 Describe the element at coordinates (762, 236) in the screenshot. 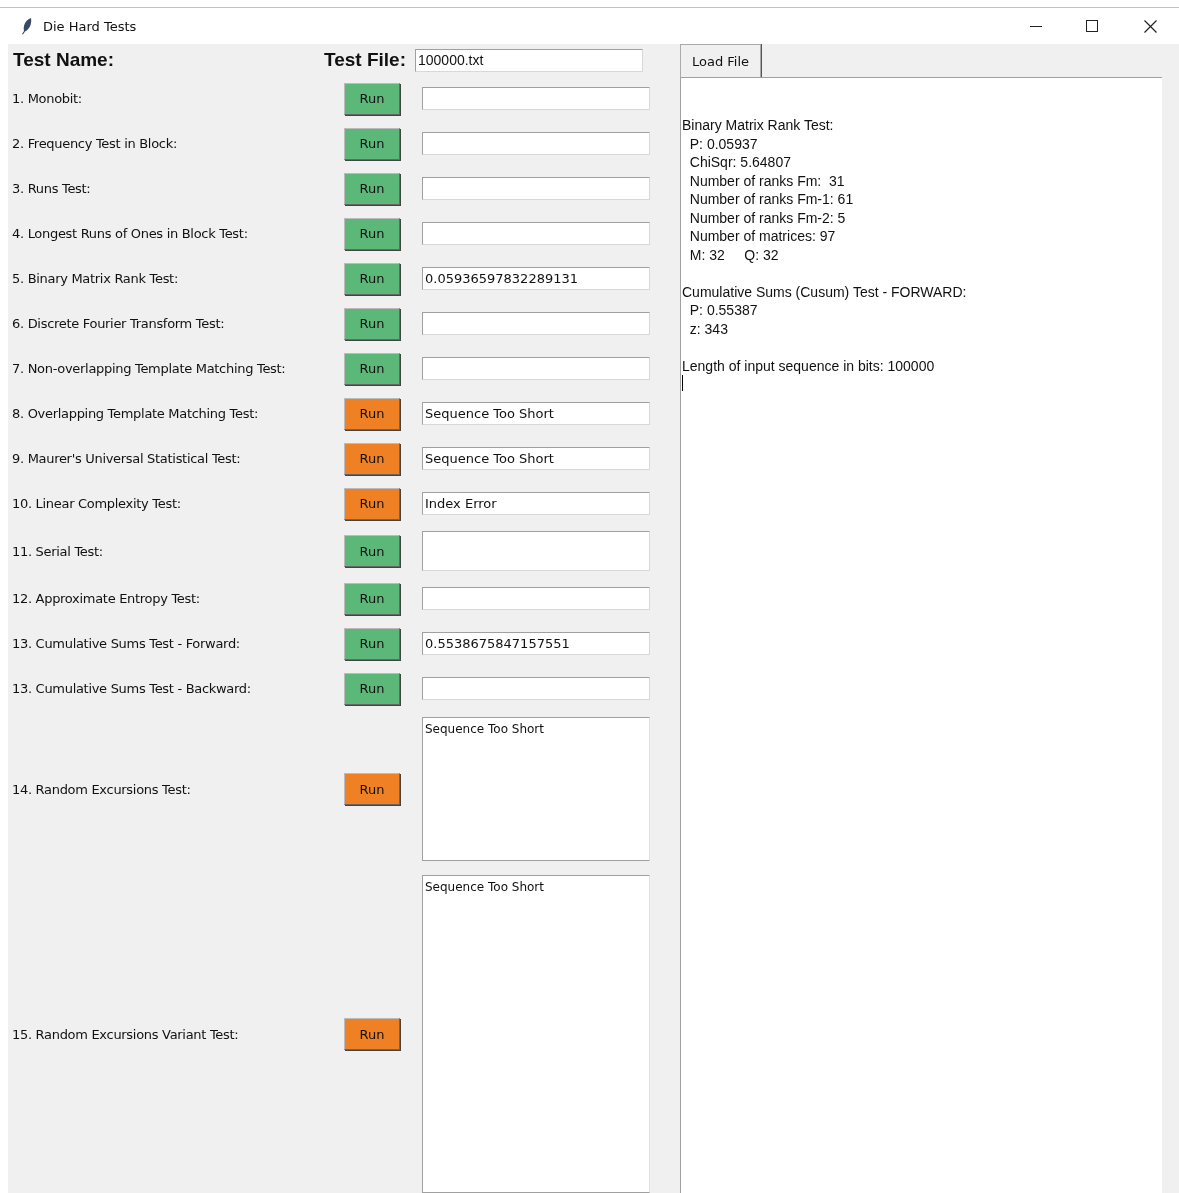

I see `output-line: Number of matrices: 97` at that location.